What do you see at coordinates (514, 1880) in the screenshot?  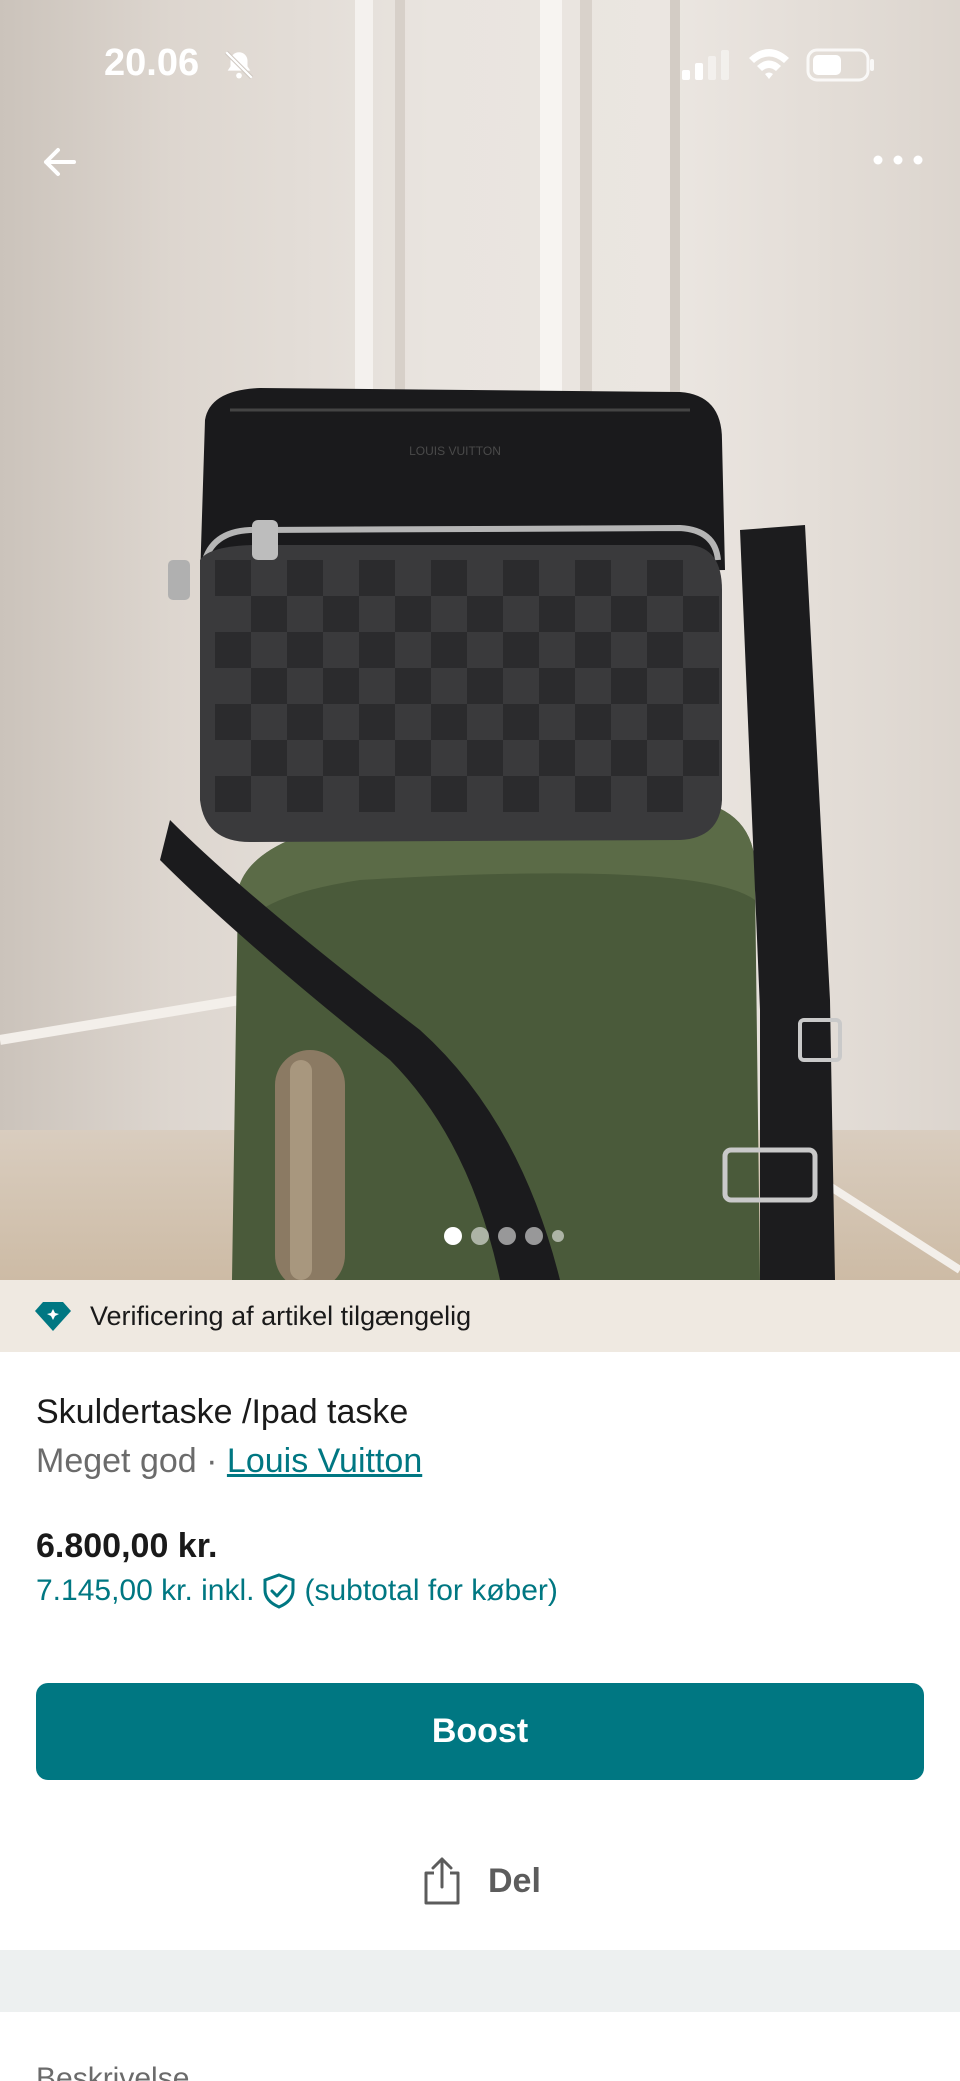 I see `share-label: Del` at bounding box center [514, 1880].